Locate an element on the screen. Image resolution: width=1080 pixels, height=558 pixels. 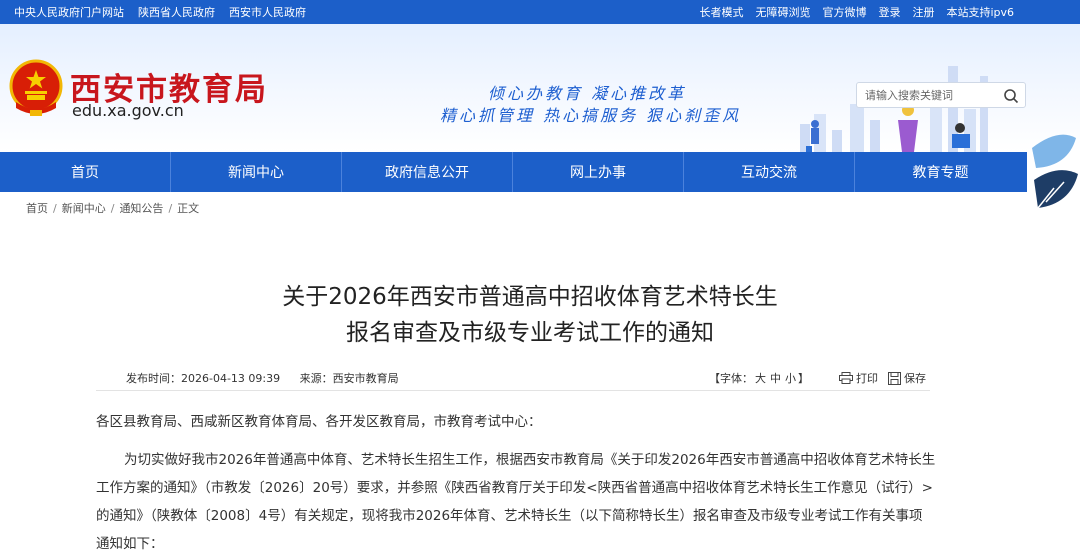
link-weibo: 官方微博 is located at coordinates (844, 12).